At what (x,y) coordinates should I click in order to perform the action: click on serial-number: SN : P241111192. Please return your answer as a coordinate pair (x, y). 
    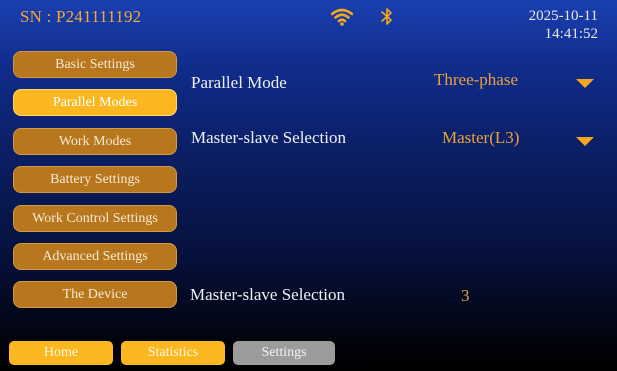
    Looking at the image, I should click on (81, 16).